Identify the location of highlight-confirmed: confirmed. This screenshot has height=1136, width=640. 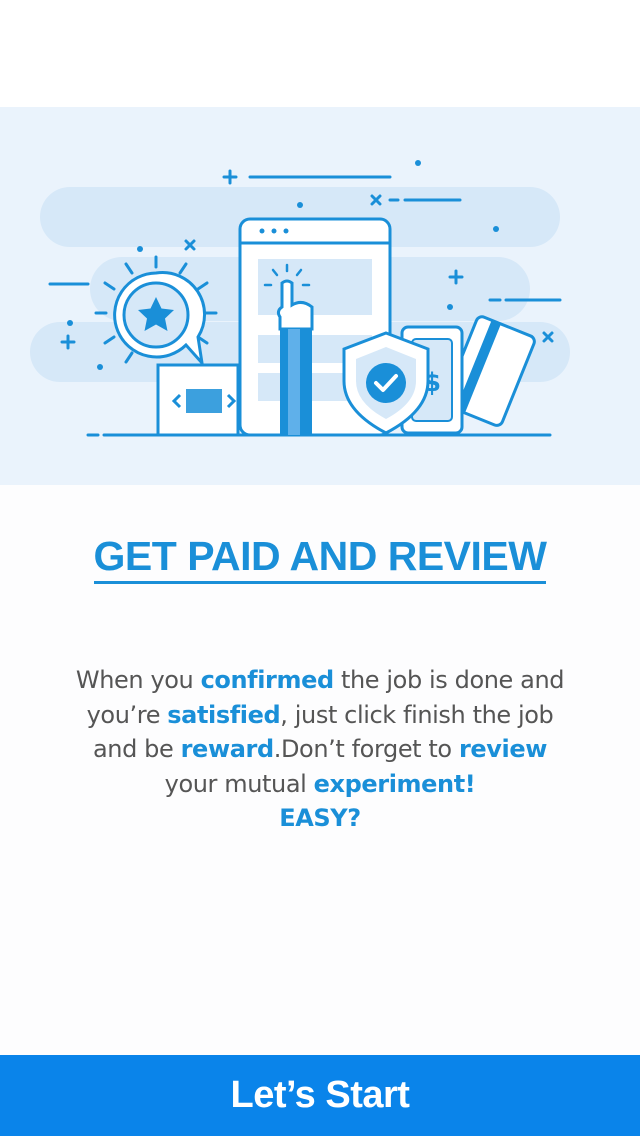
(267, 680).